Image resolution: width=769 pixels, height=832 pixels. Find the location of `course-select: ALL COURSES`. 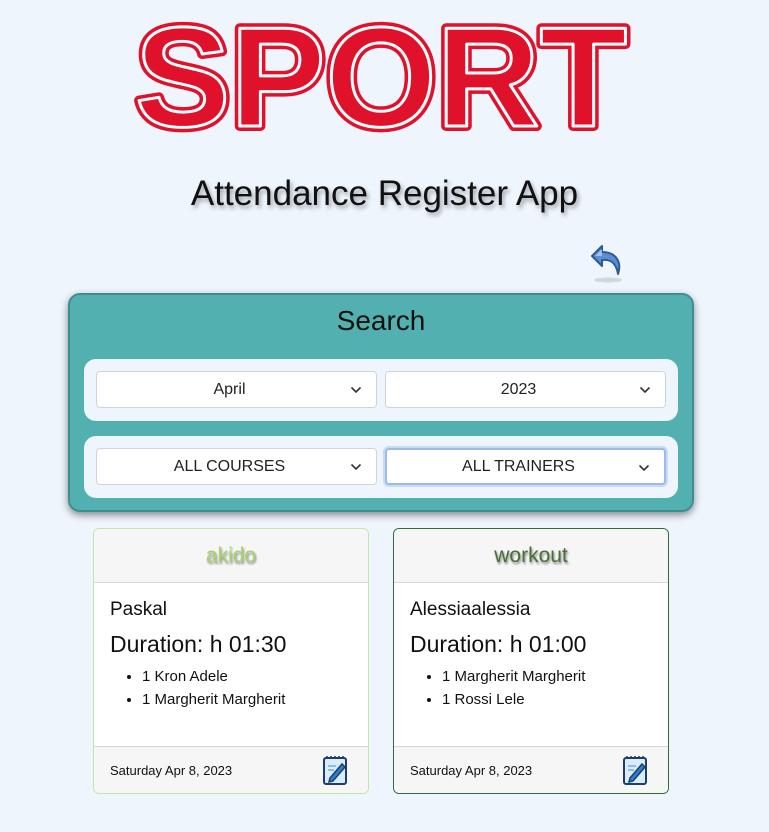

course-select: ALL COURSES is located at coordinates (236, 466).